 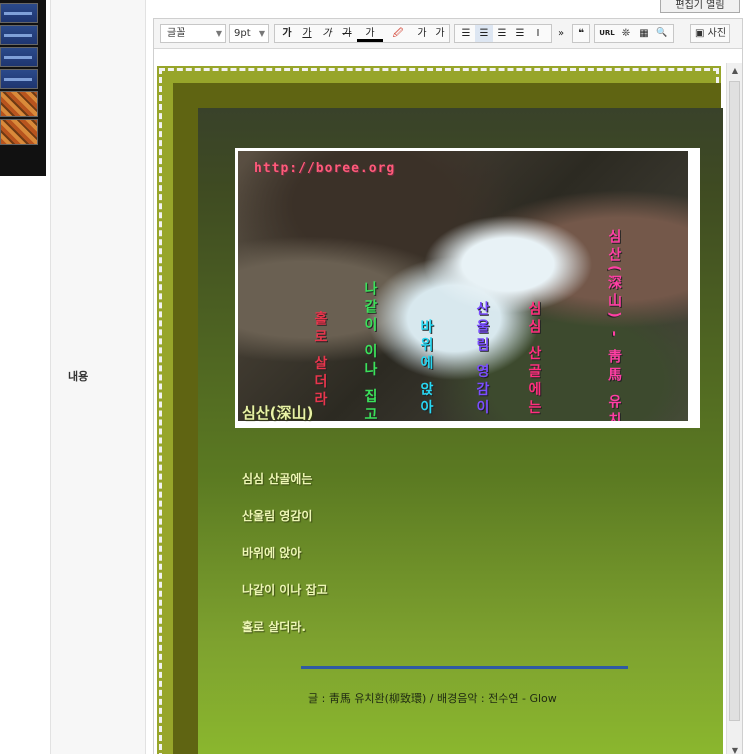 I want to click on content-label: 내용, so click(x=78, y=376).